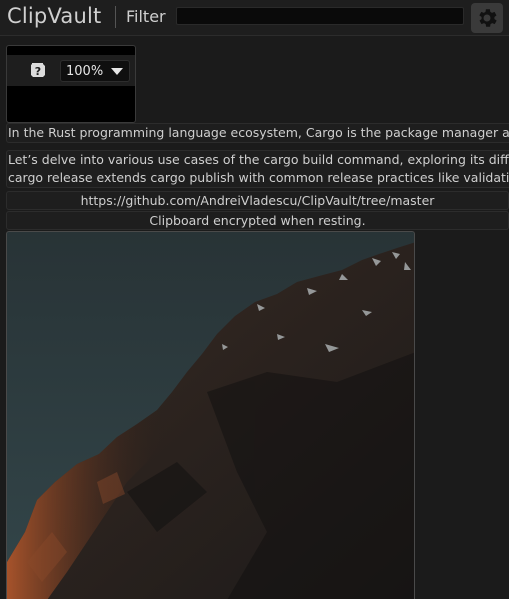  I want to click on status-text: Clipboard encrypted when resting., so click(257, 220).